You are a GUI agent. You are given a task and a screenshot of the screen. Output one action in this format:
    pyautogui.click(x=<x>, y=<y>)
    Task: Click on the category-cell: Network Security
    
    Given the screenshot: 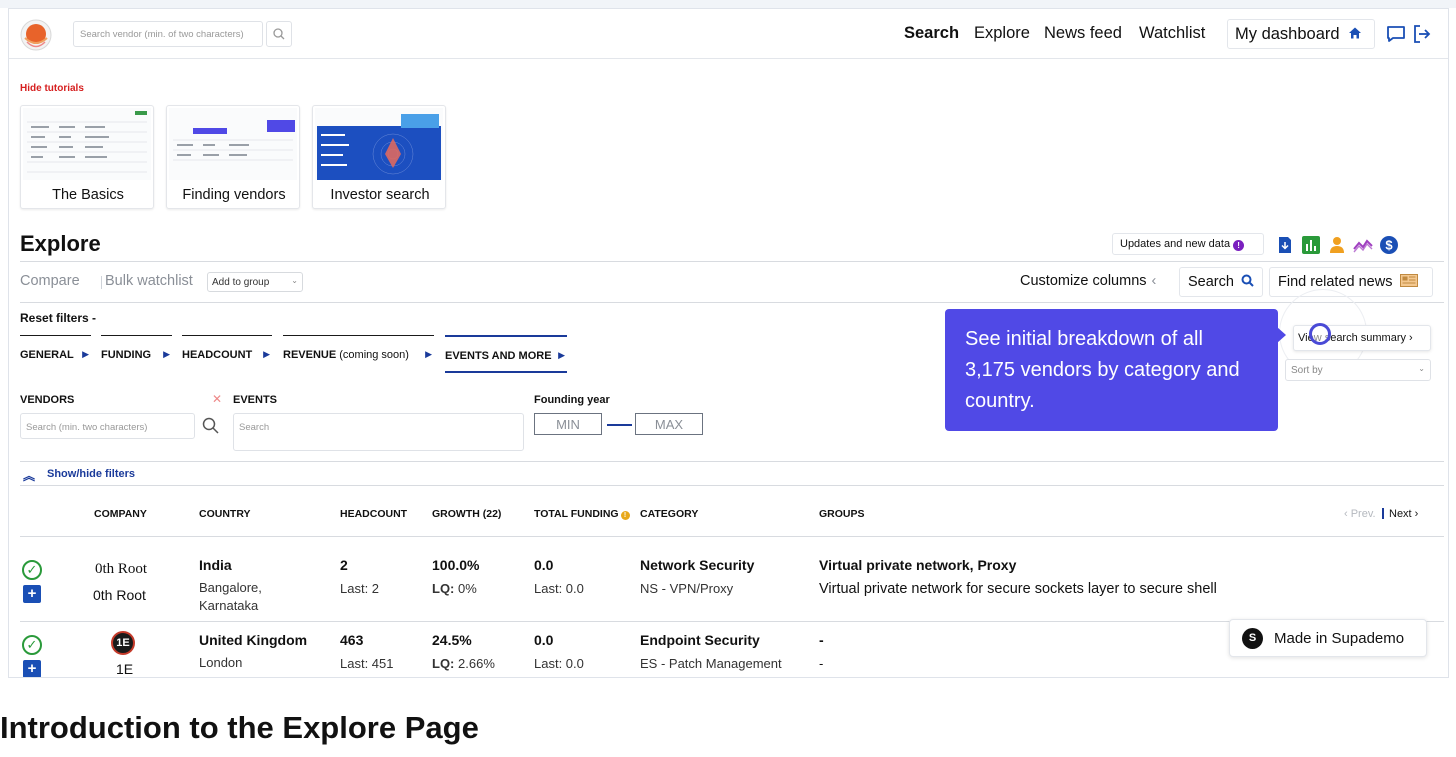 What is the action you would take?
    pyautogui.click(x=697, y=565)
    